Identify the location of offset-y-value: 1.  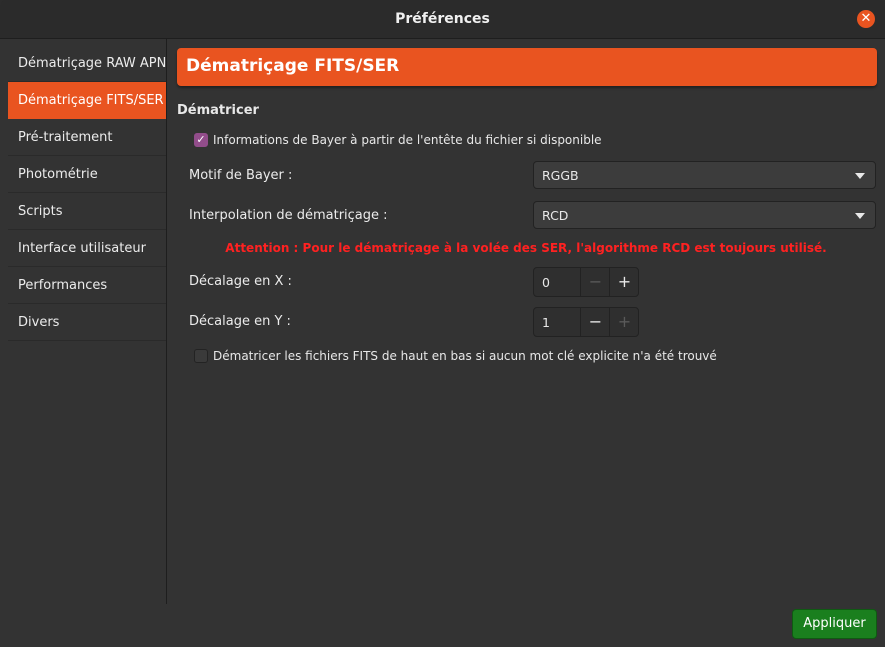
(546, 322).